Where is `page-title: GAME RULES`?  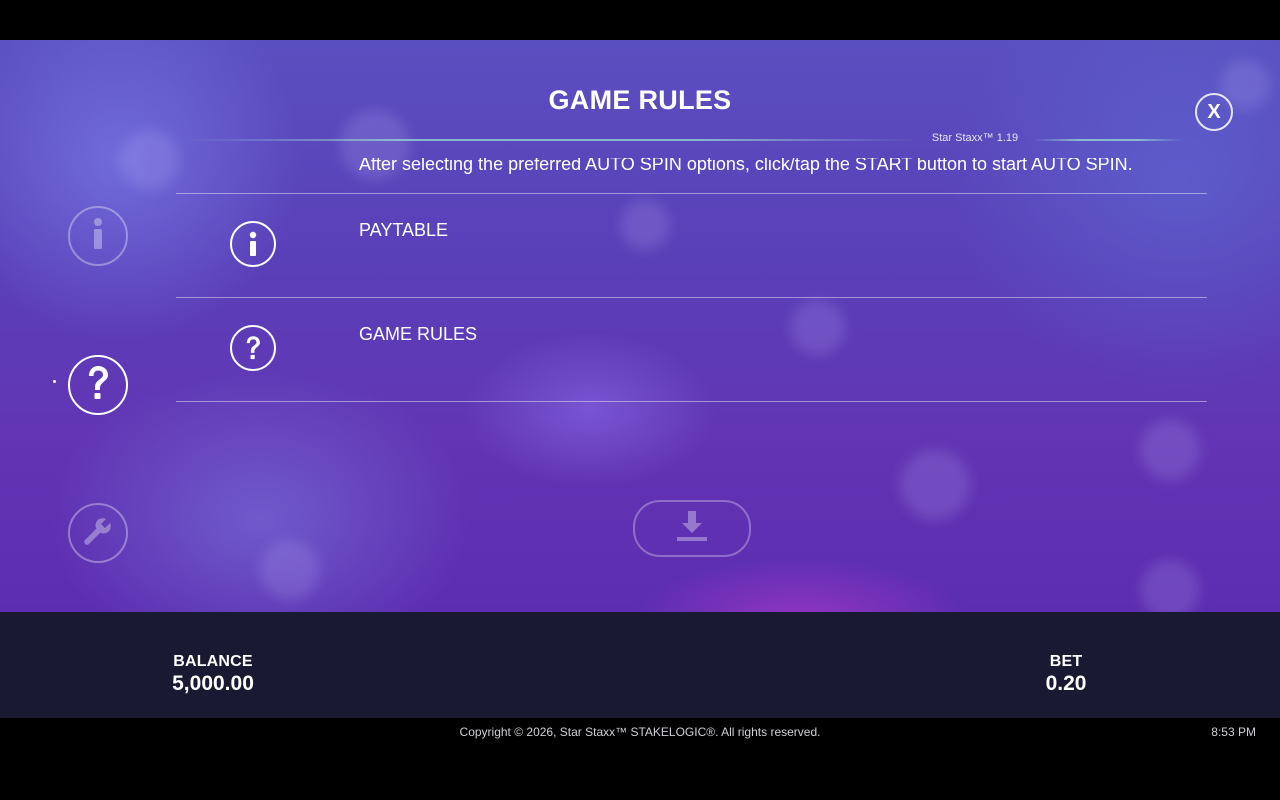 page-title: GAME RULES is located at coordinates (640, 100).